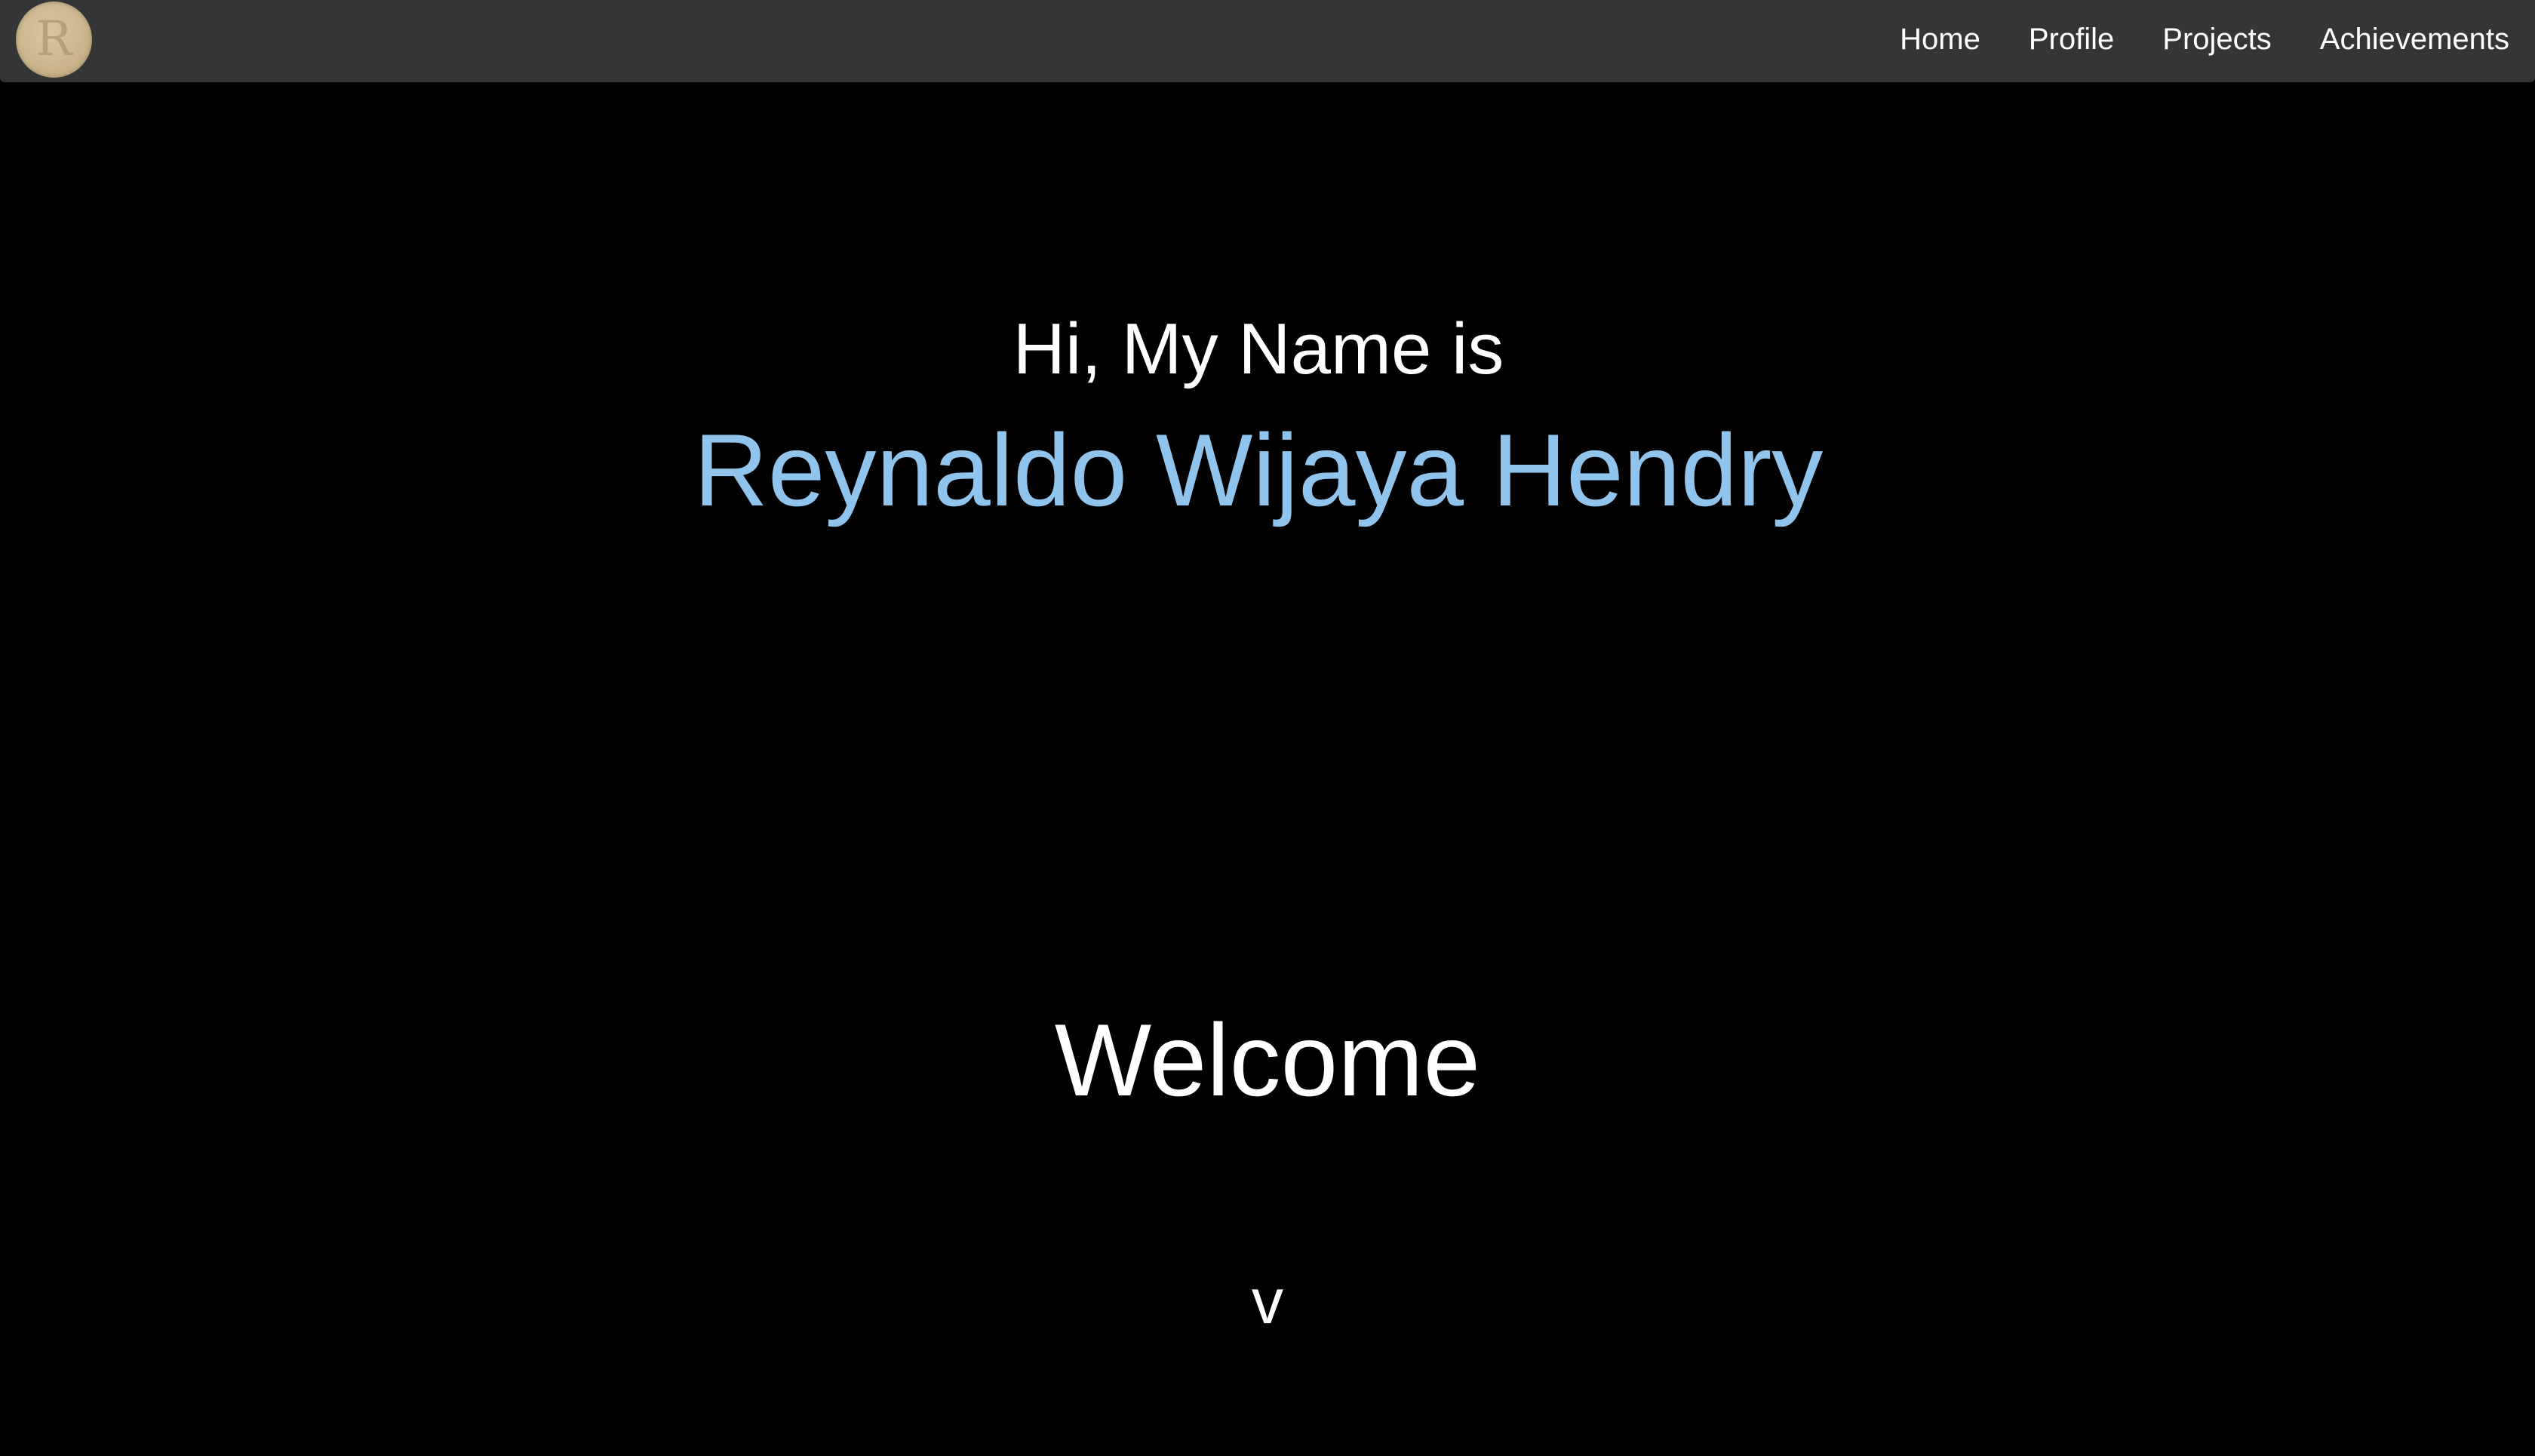 The width and height of the screenshot is (2535, 1456). I want to click on nav-link-projects: Projects, so click(2217, 40).